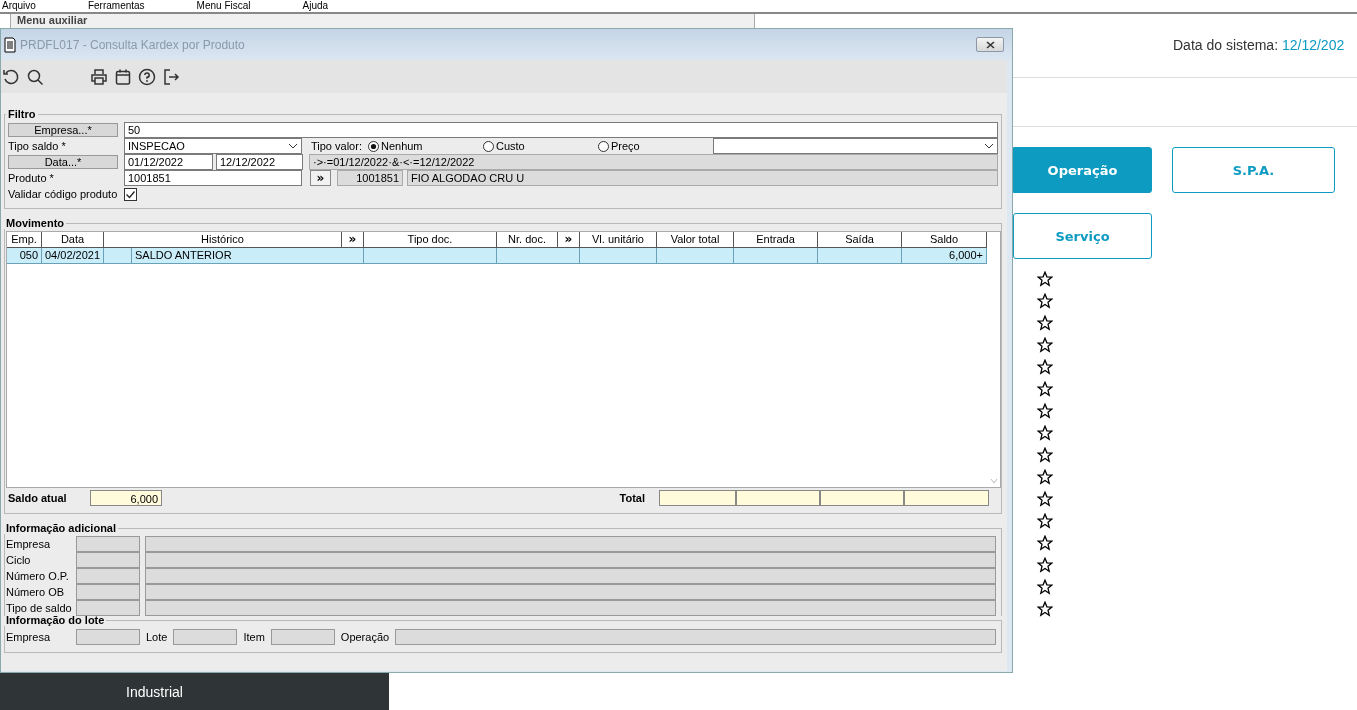  I want to click on radio-option: Preço, so click(655, 146).